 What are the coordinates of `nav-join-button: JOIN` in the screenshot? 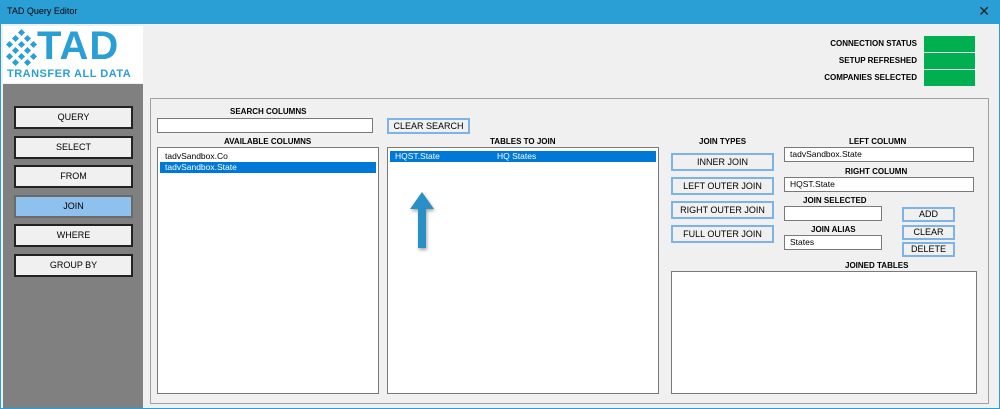 It's located at (73, 206).